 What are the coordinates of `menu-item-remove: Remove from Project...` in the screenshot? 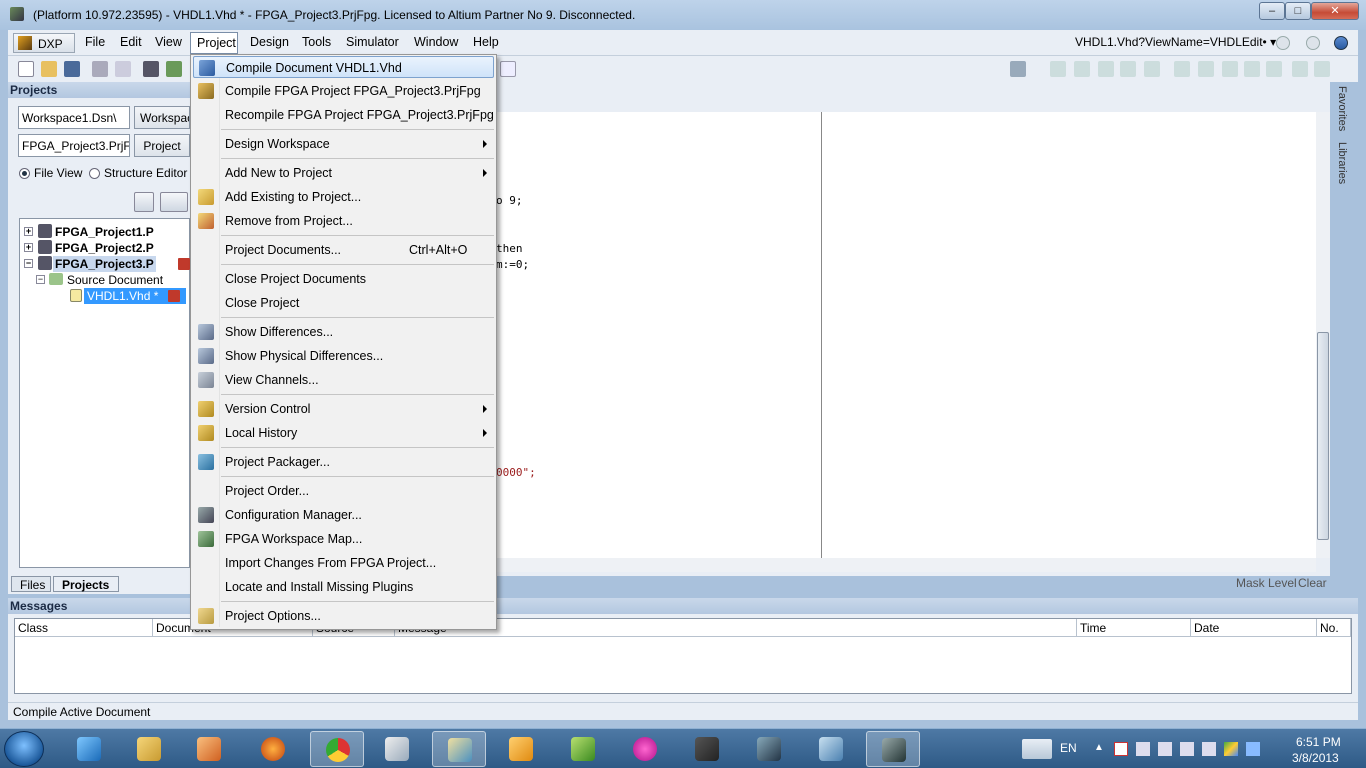 It's located at (343, 221).